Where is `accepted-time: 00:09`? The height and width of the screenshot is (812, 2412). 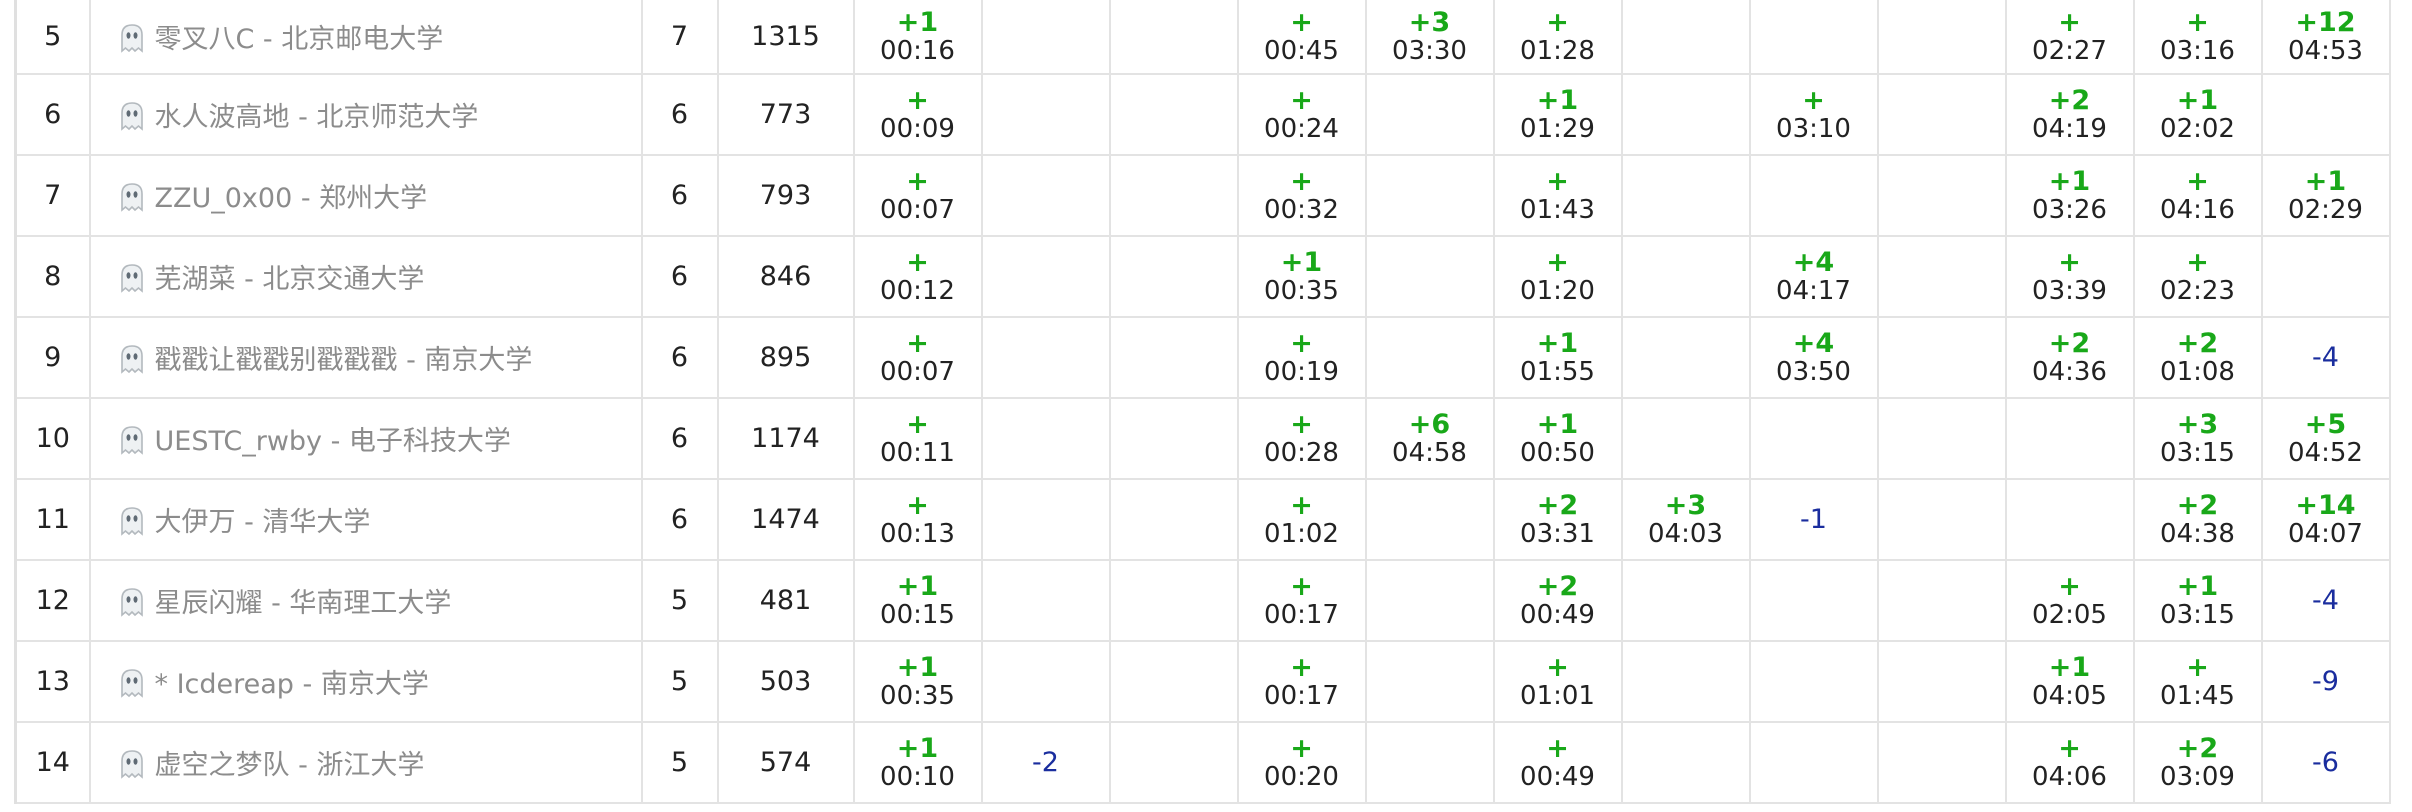
accepted-time: 00:09 is located at coordinates (917, 128).